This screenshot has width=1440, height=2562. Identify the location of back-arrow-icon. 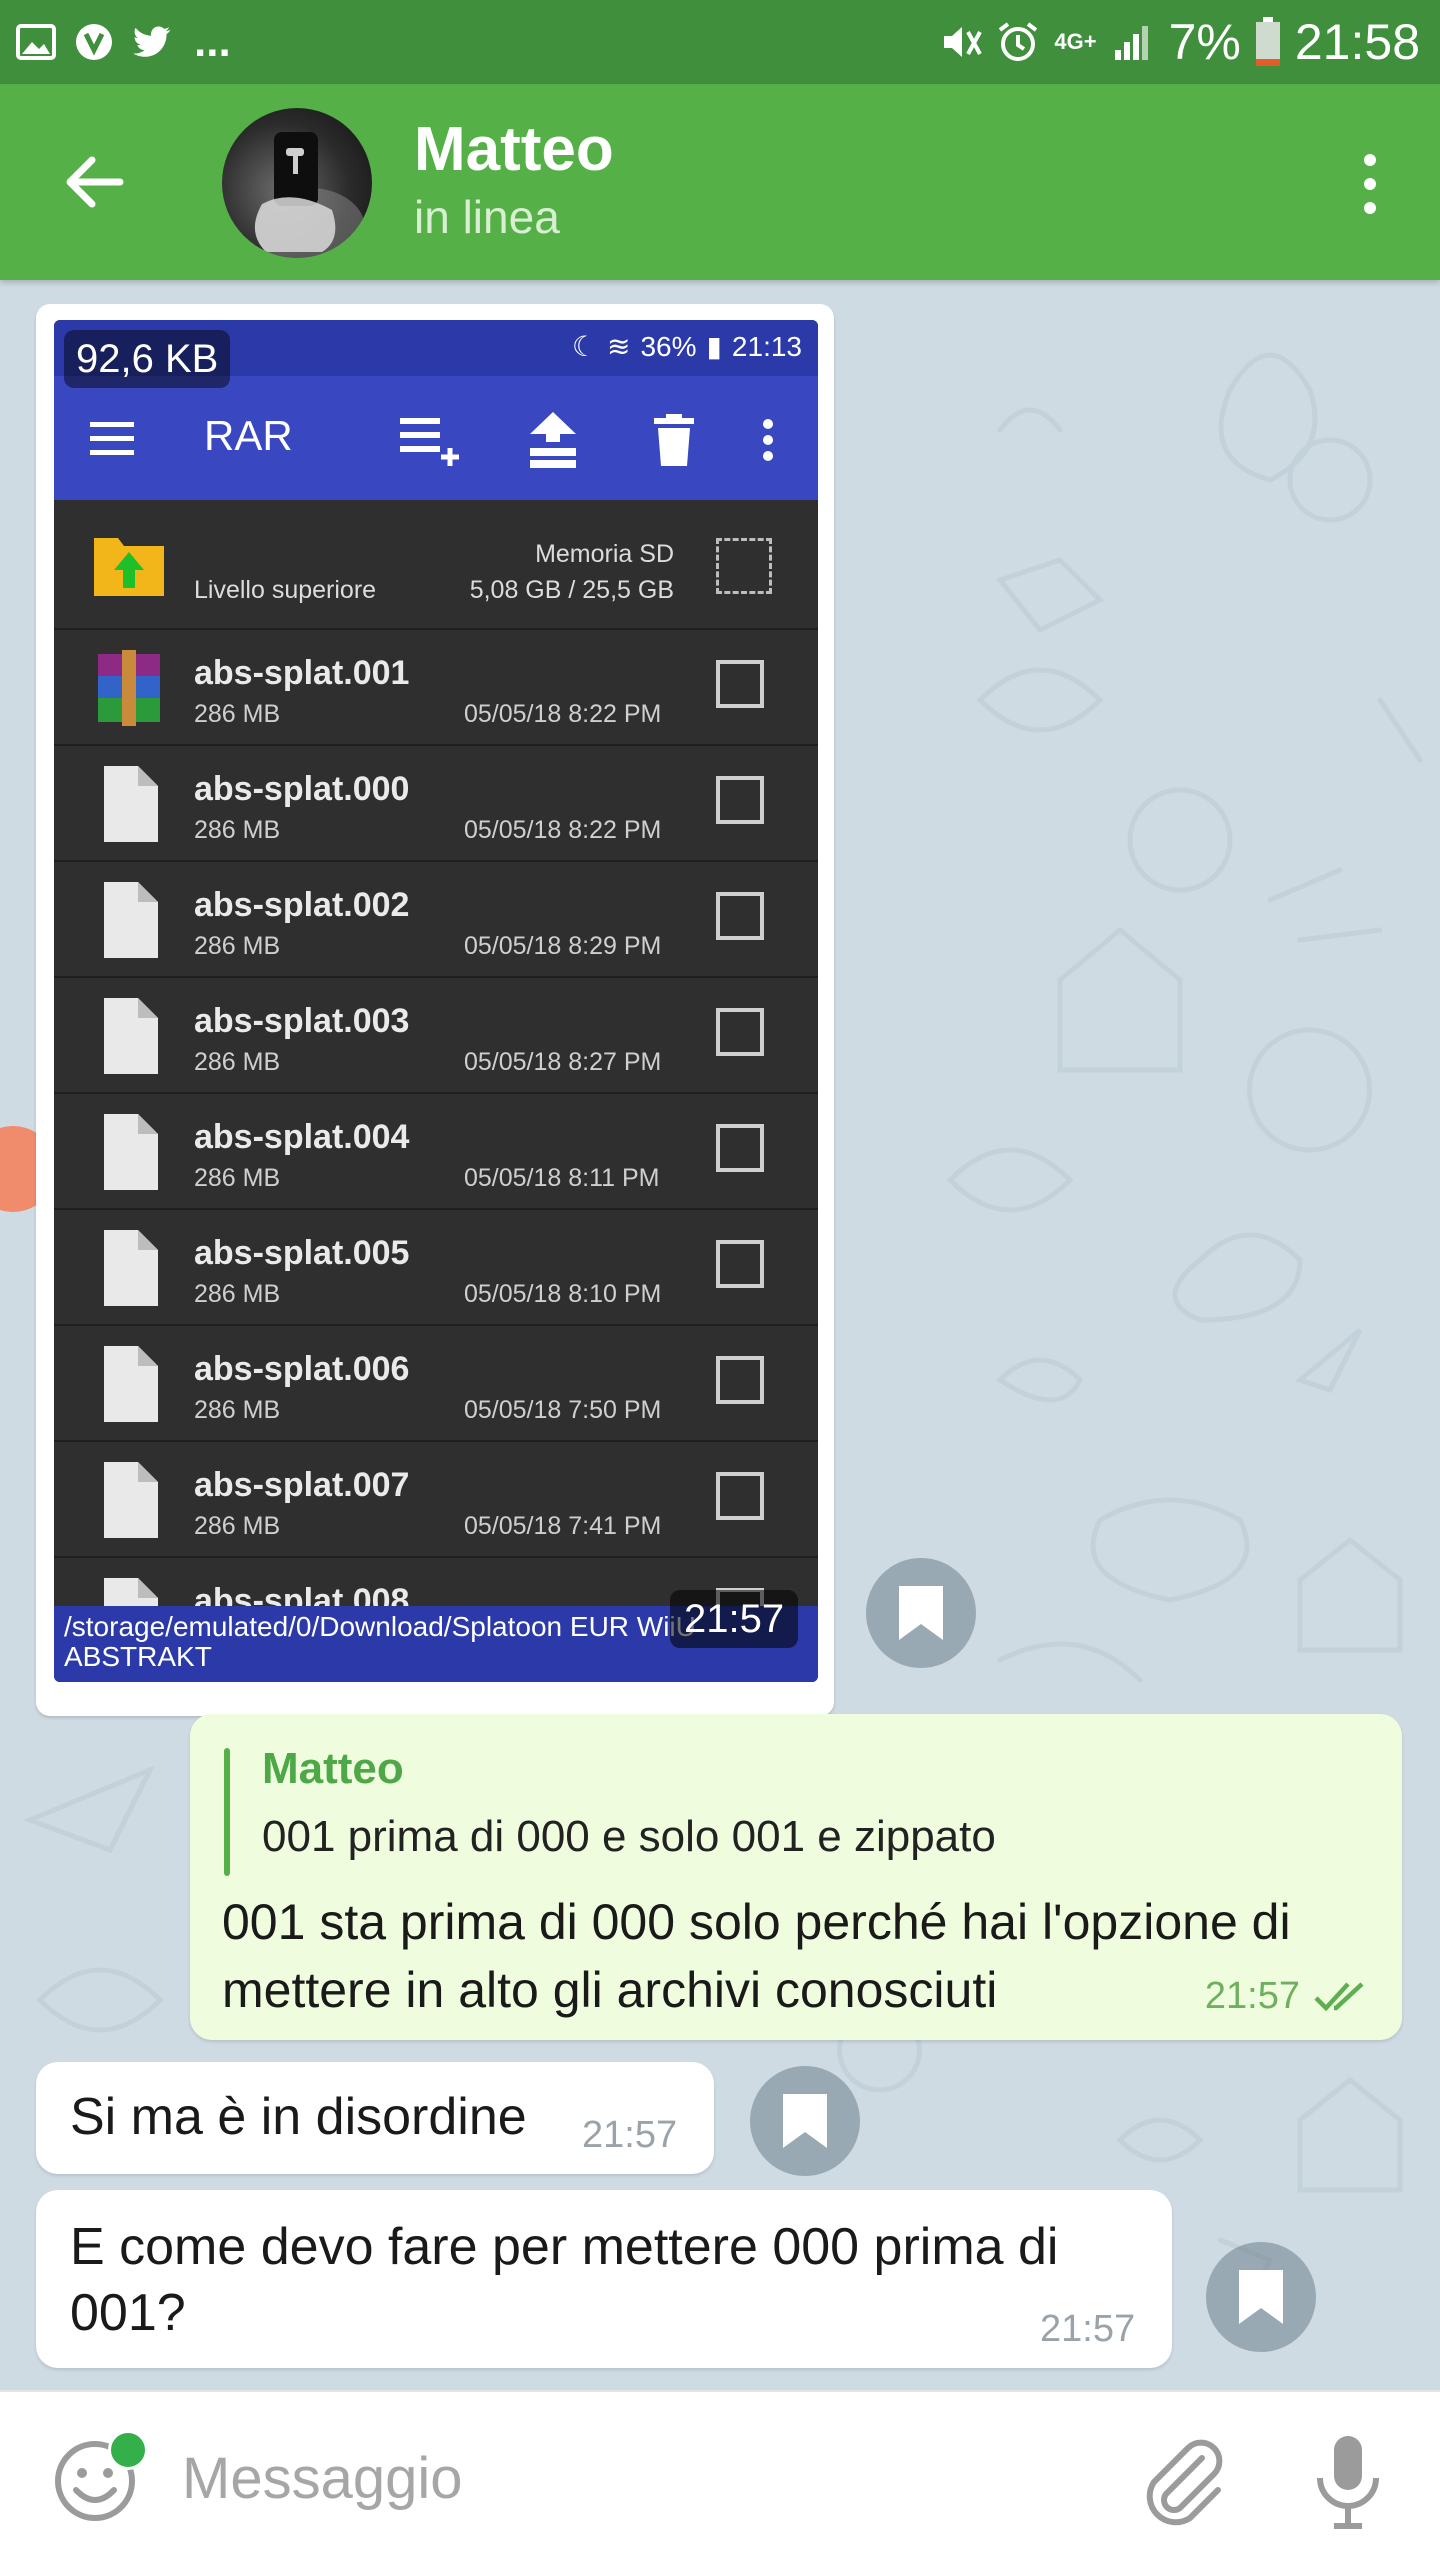
(94, 182).